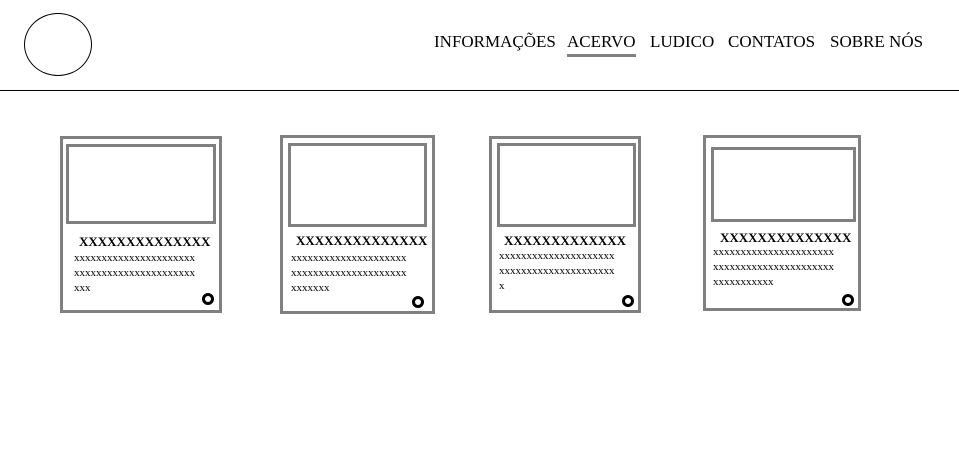 This screenshot has height=471, width=959. Describe the element at coordinates (876, 42) in the screenshot. I see `nav-item-sobre-nos: SOBRE NÓS` at that location.